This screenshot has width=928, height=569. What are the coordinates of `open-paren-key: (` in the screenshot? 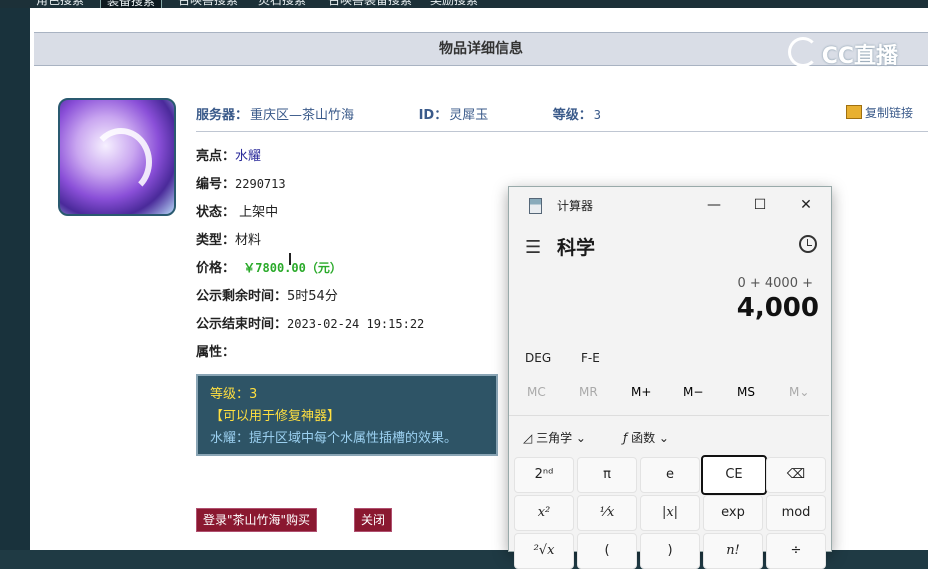 It's located at (607, 551).